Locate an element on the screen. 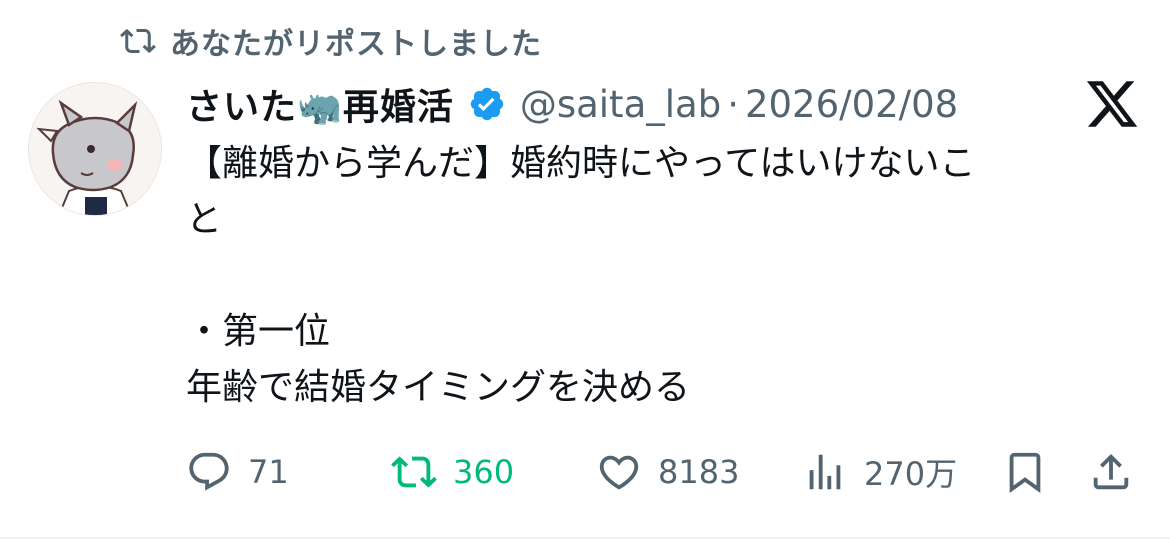 The height and width of the screenshot is (544, 1170). tweet-line-blank is located at coordinates (656, 276).